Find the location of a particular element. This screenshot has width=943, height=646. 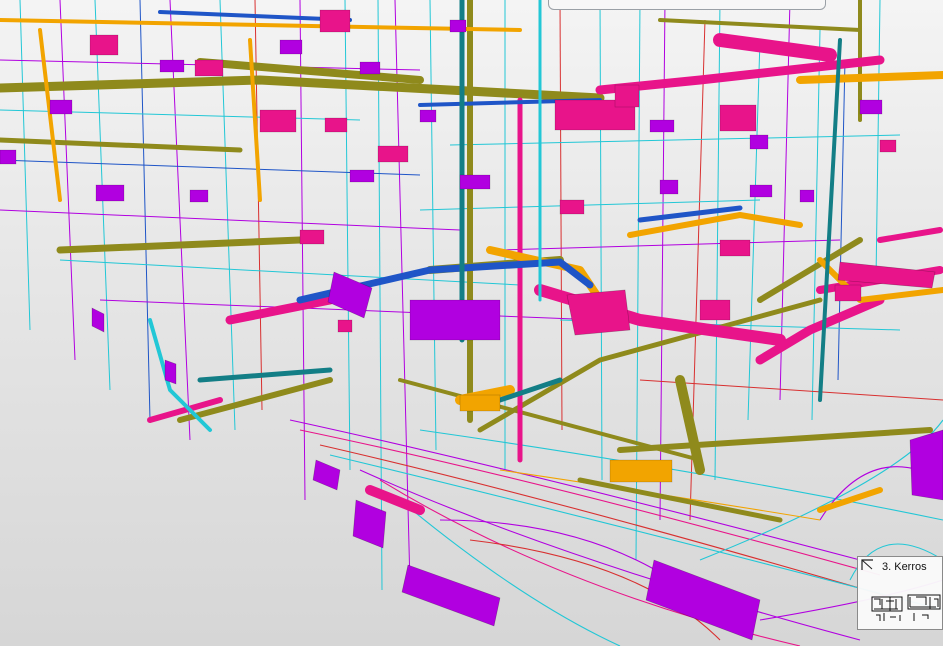

duct-i is located at coordinates (170, 372).